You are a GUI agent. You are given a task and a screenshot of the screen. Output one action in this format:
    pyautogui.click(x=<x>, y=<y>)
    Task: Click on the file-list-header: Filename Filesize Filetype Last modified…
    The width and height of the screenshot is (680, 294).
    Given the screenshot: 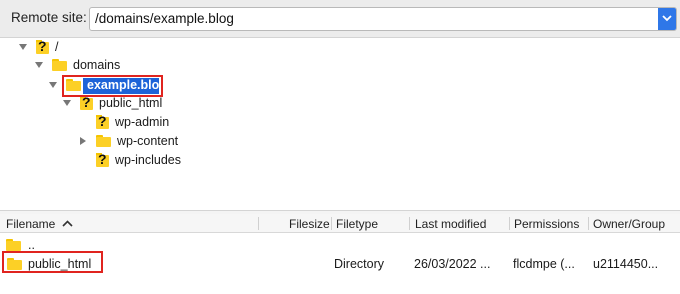 What is the action you would take?
    pyautogui.click(x=340, y=223)
    